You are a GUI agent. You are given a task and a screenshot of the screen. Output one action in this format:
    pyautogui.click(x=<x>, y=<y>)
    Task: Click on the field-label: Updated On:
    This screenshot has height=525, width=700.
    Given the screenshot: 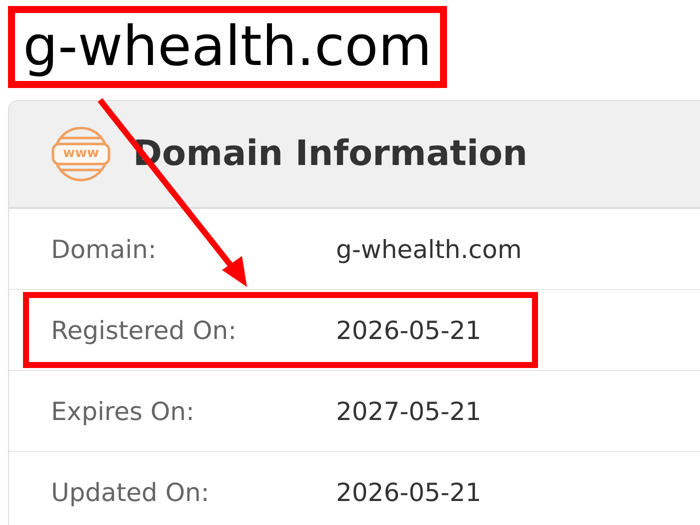 What is the action you would take?
    pyautogui.click(x=130, y=492)
    